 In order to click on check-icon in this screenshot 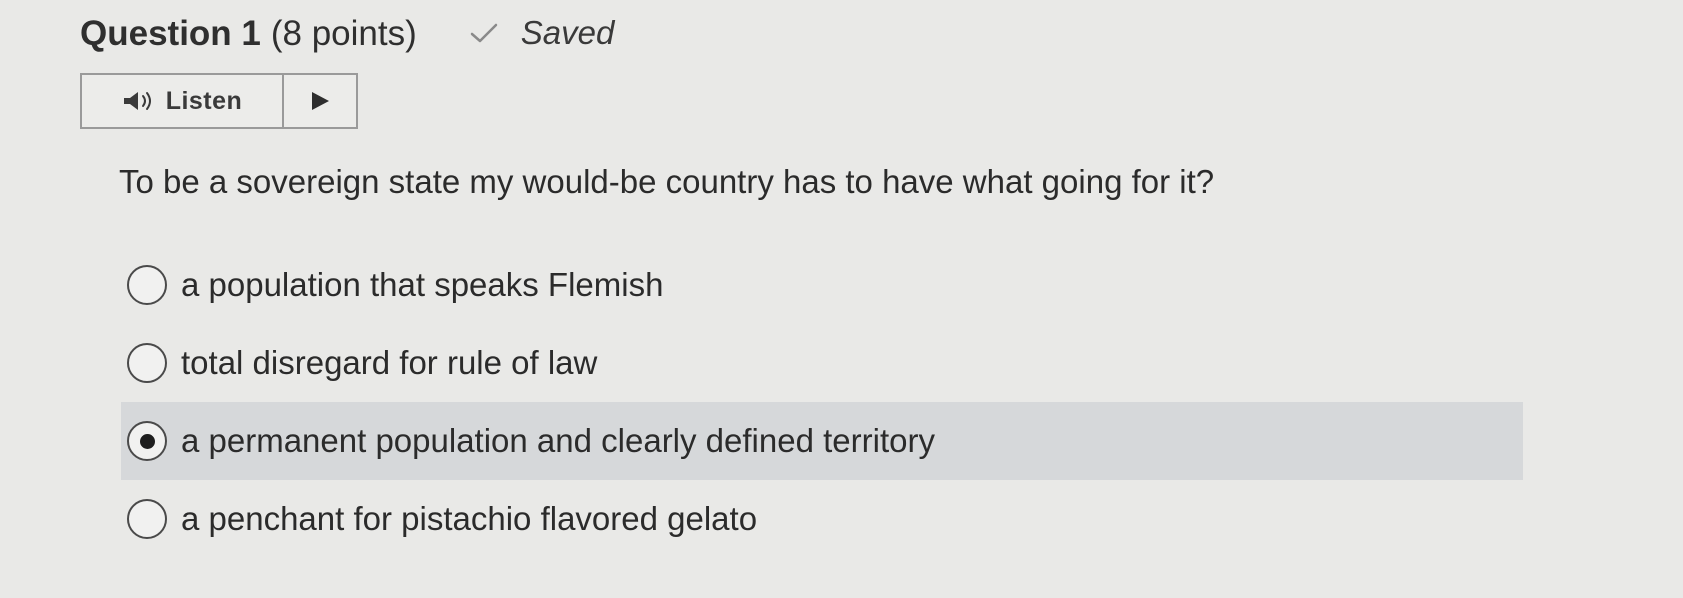, I will do `click(484, 33)`.